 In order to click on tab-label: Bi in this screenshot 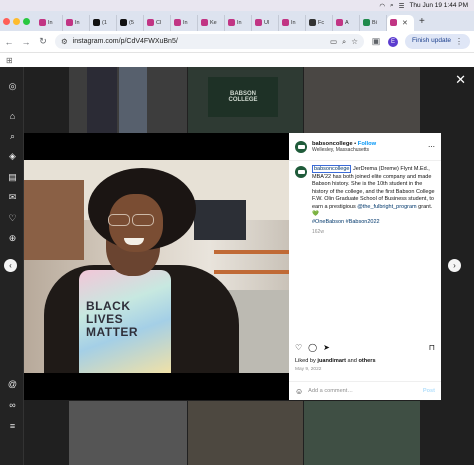, I will do `click(374, 22)`.